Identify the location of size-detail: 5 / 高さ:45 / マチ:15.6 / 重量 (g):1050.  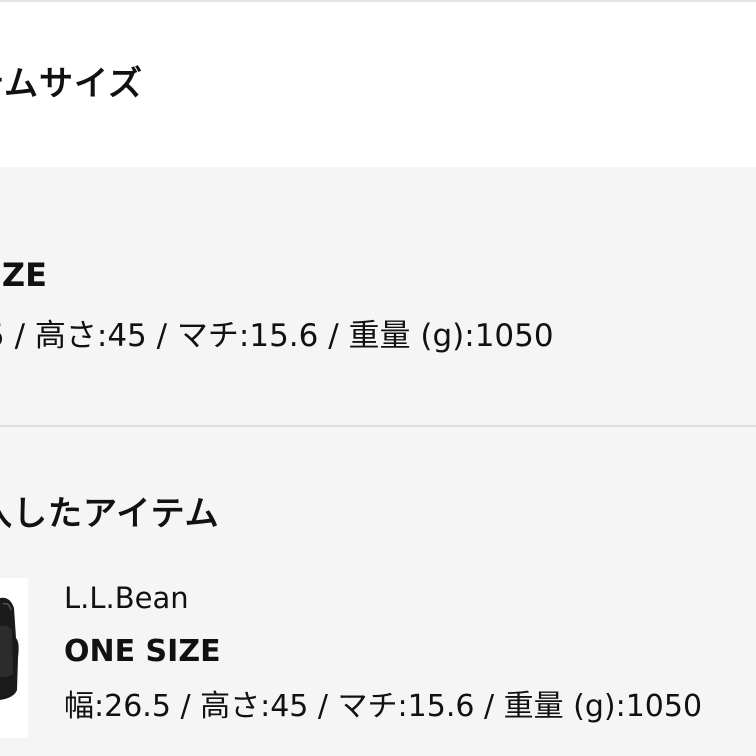
(277, 336).